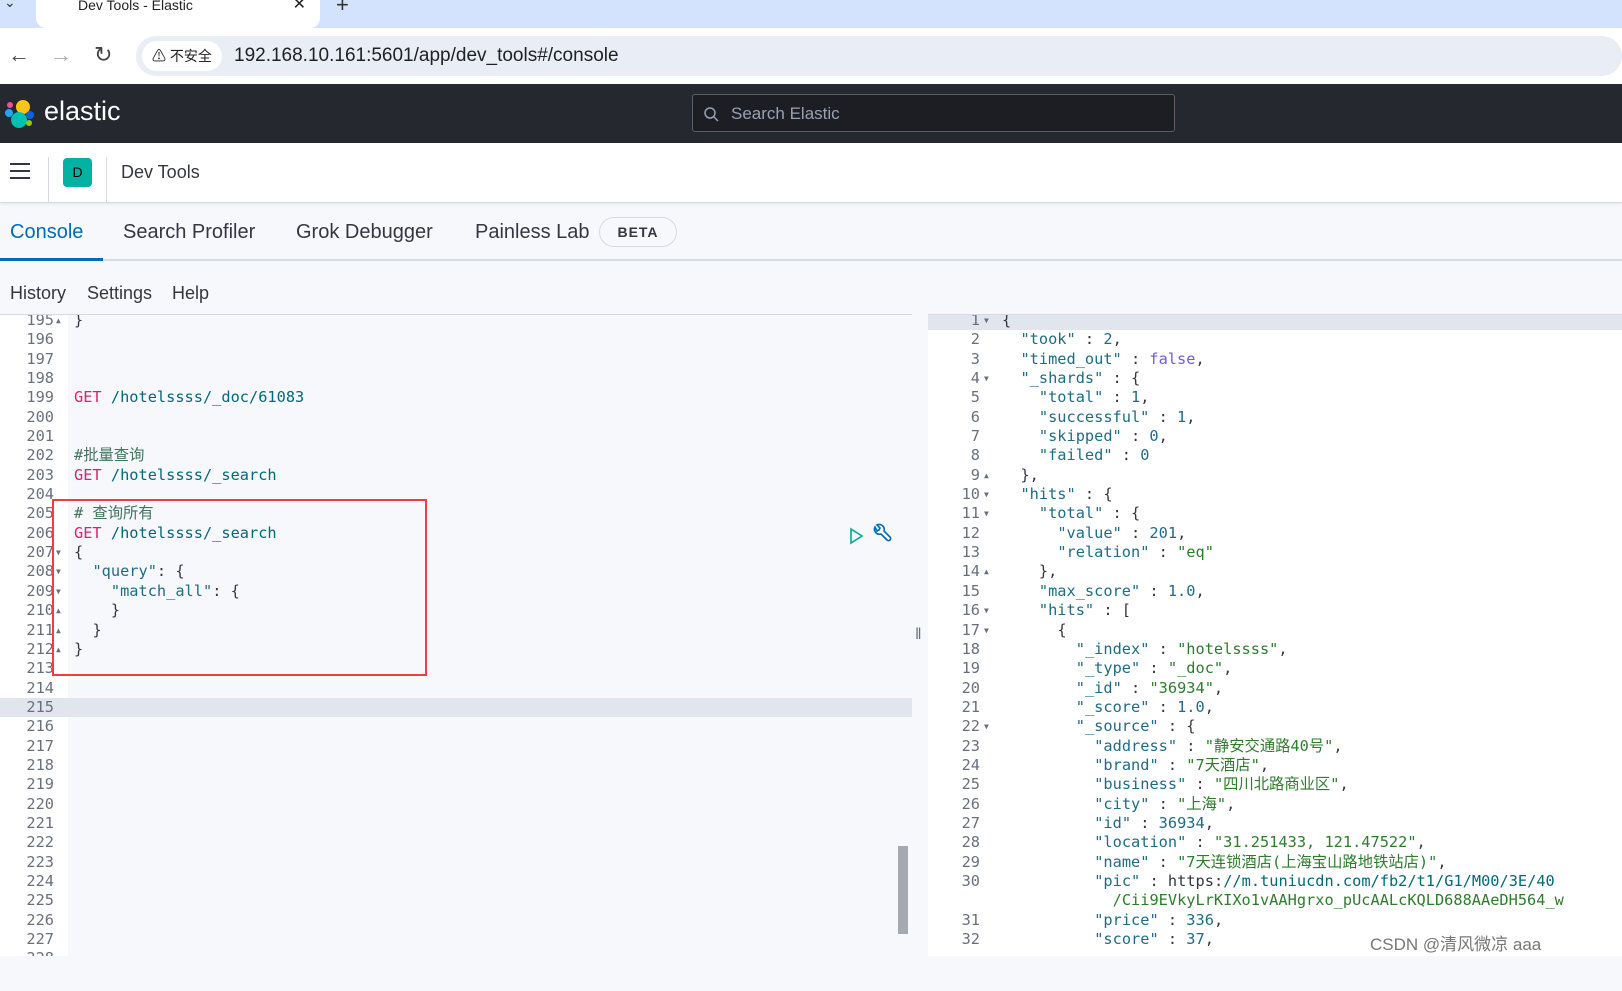  What do you see at coordinates (638, 232) in the screenshot?
I see `beta-badge: BETA` at bounding box center [638, 232].